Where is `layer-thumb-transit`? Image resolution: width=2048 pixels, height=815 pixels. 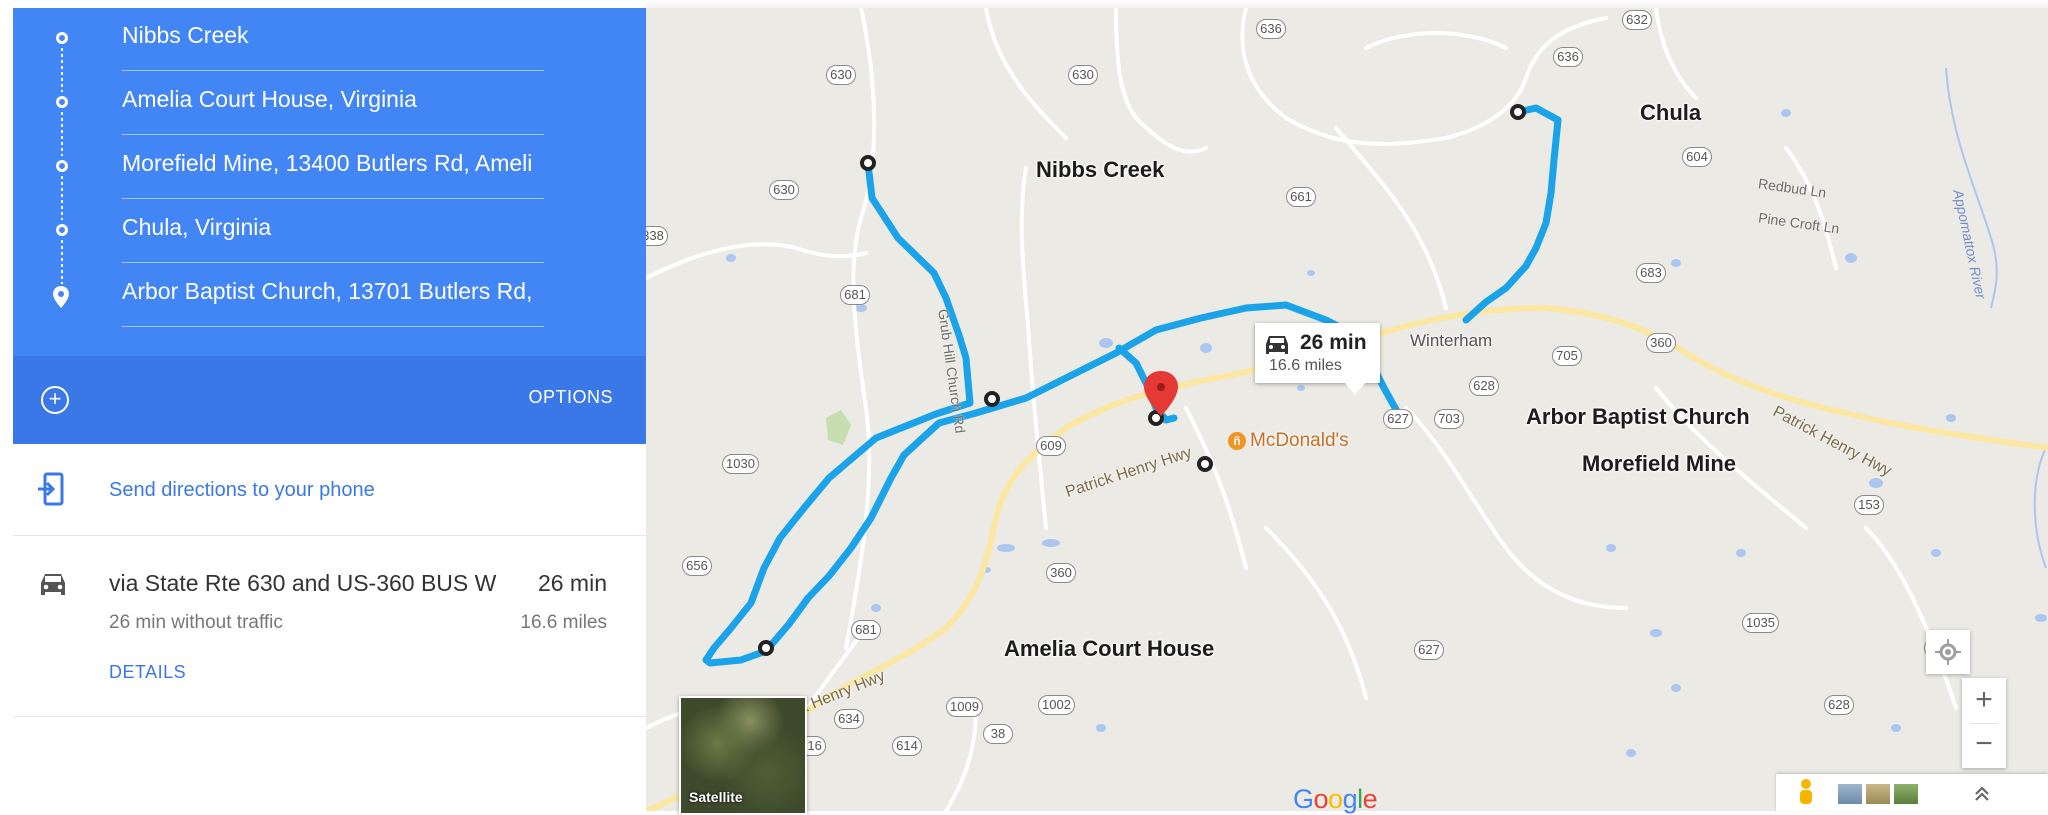
layer-thumb-transit is located at coordinates (1850, 794).